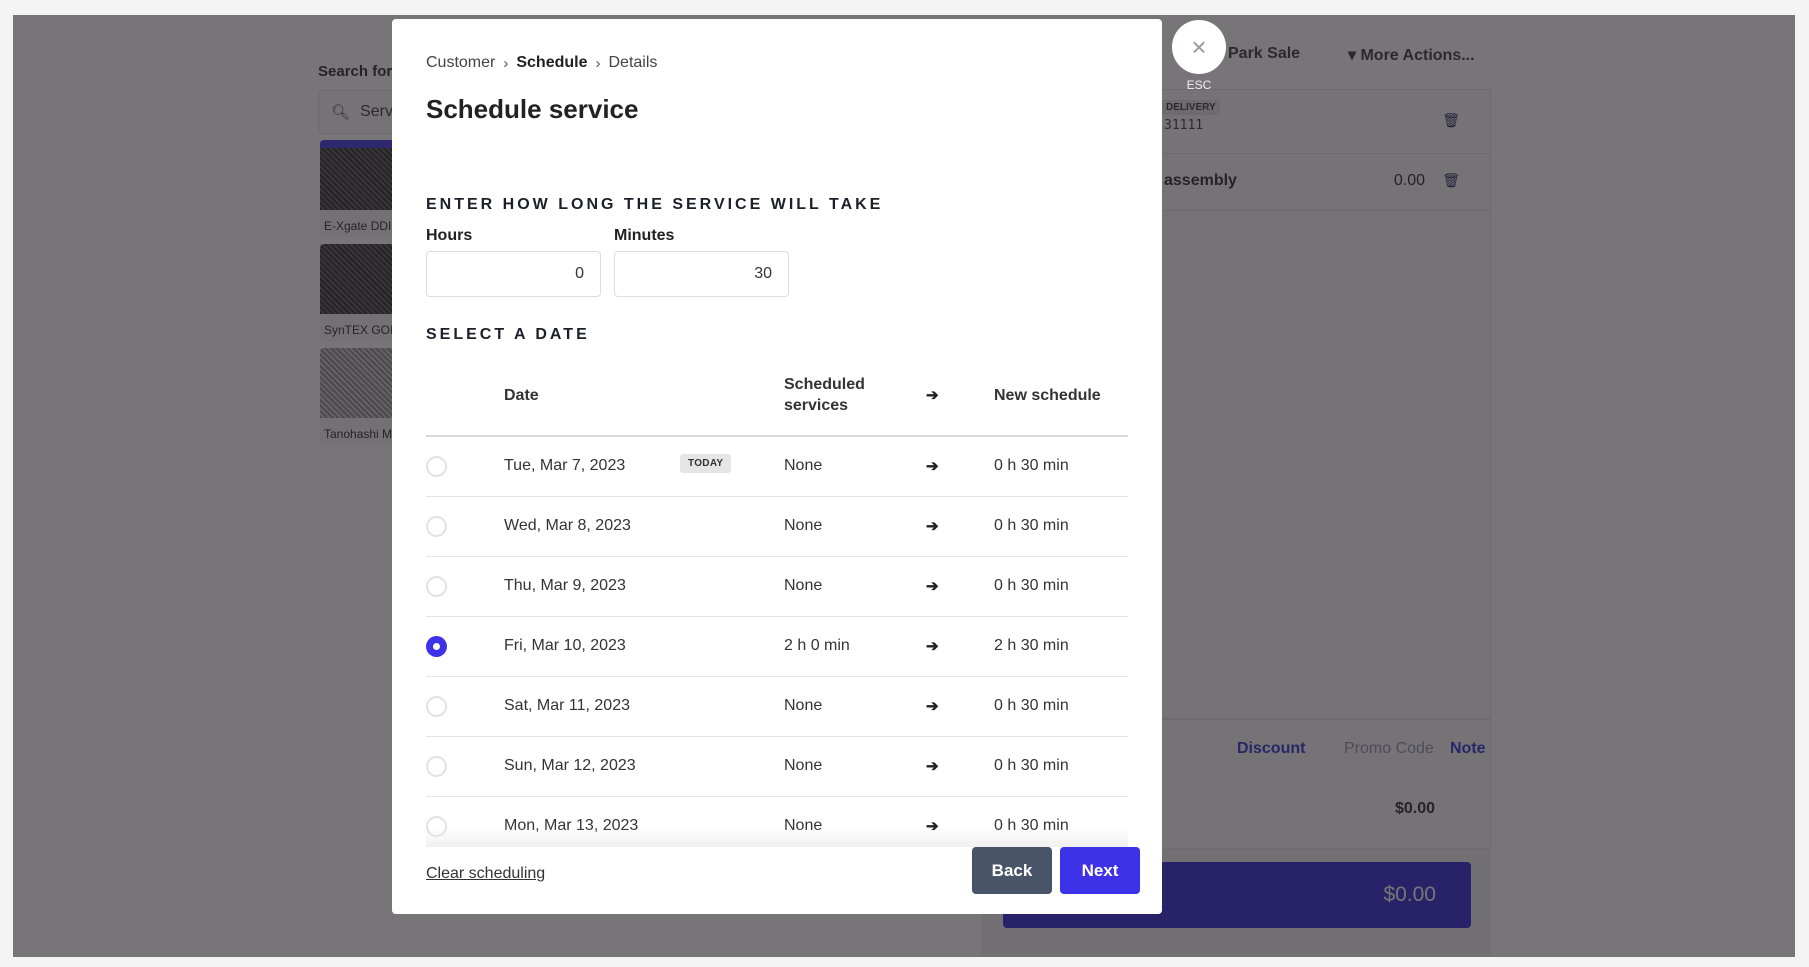  Describe the element at coordinates (521, 395) in the screenshot. I see `header-date: Date` at that location.